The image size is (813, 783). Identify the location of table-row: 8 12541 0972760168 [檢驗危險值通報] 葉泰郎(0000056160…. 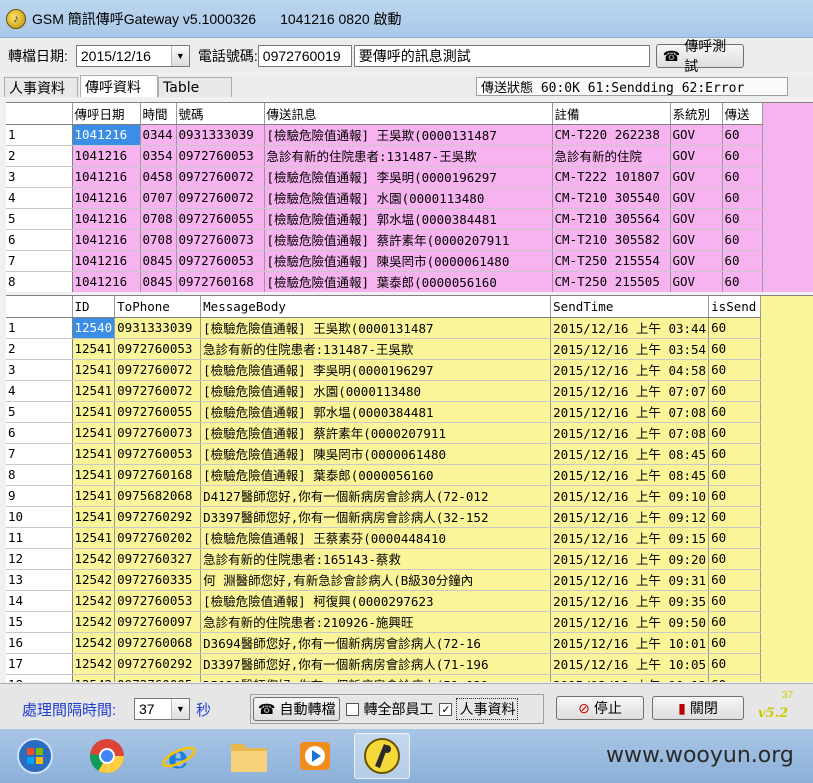
(384, 475).